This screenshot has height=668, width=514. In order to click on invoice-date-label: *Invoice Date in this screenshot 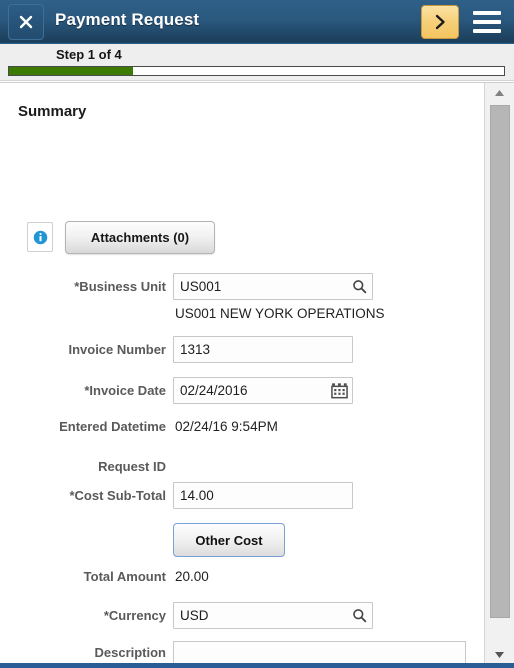, I will do `click(125, 390)`.